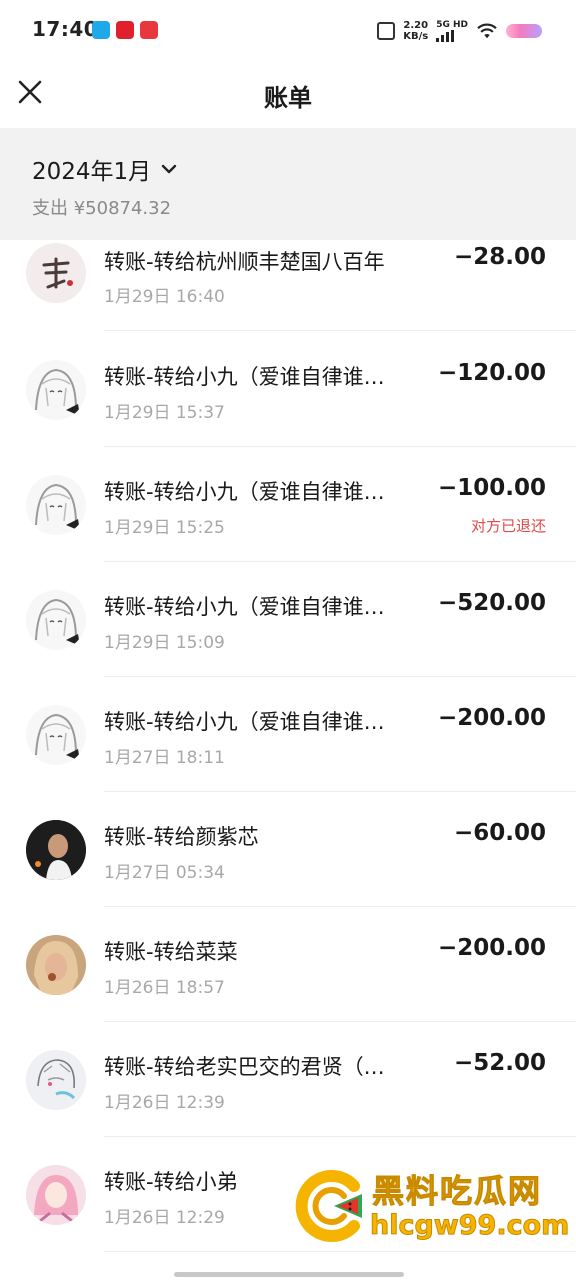  Describe the element at coordinates (288, 98) in the screenshot. I see `page-title: 账单` at that location.